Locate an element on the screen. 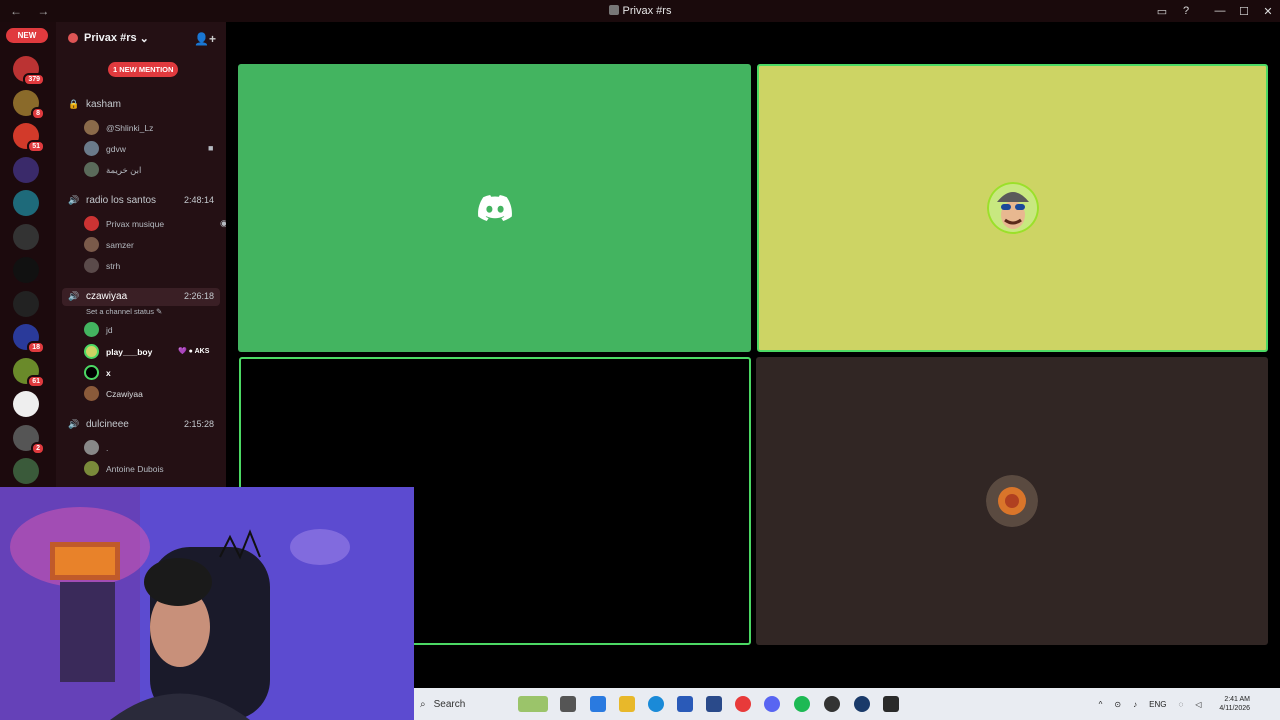  unread-badge: 18 is located at coordinates (36, 347).